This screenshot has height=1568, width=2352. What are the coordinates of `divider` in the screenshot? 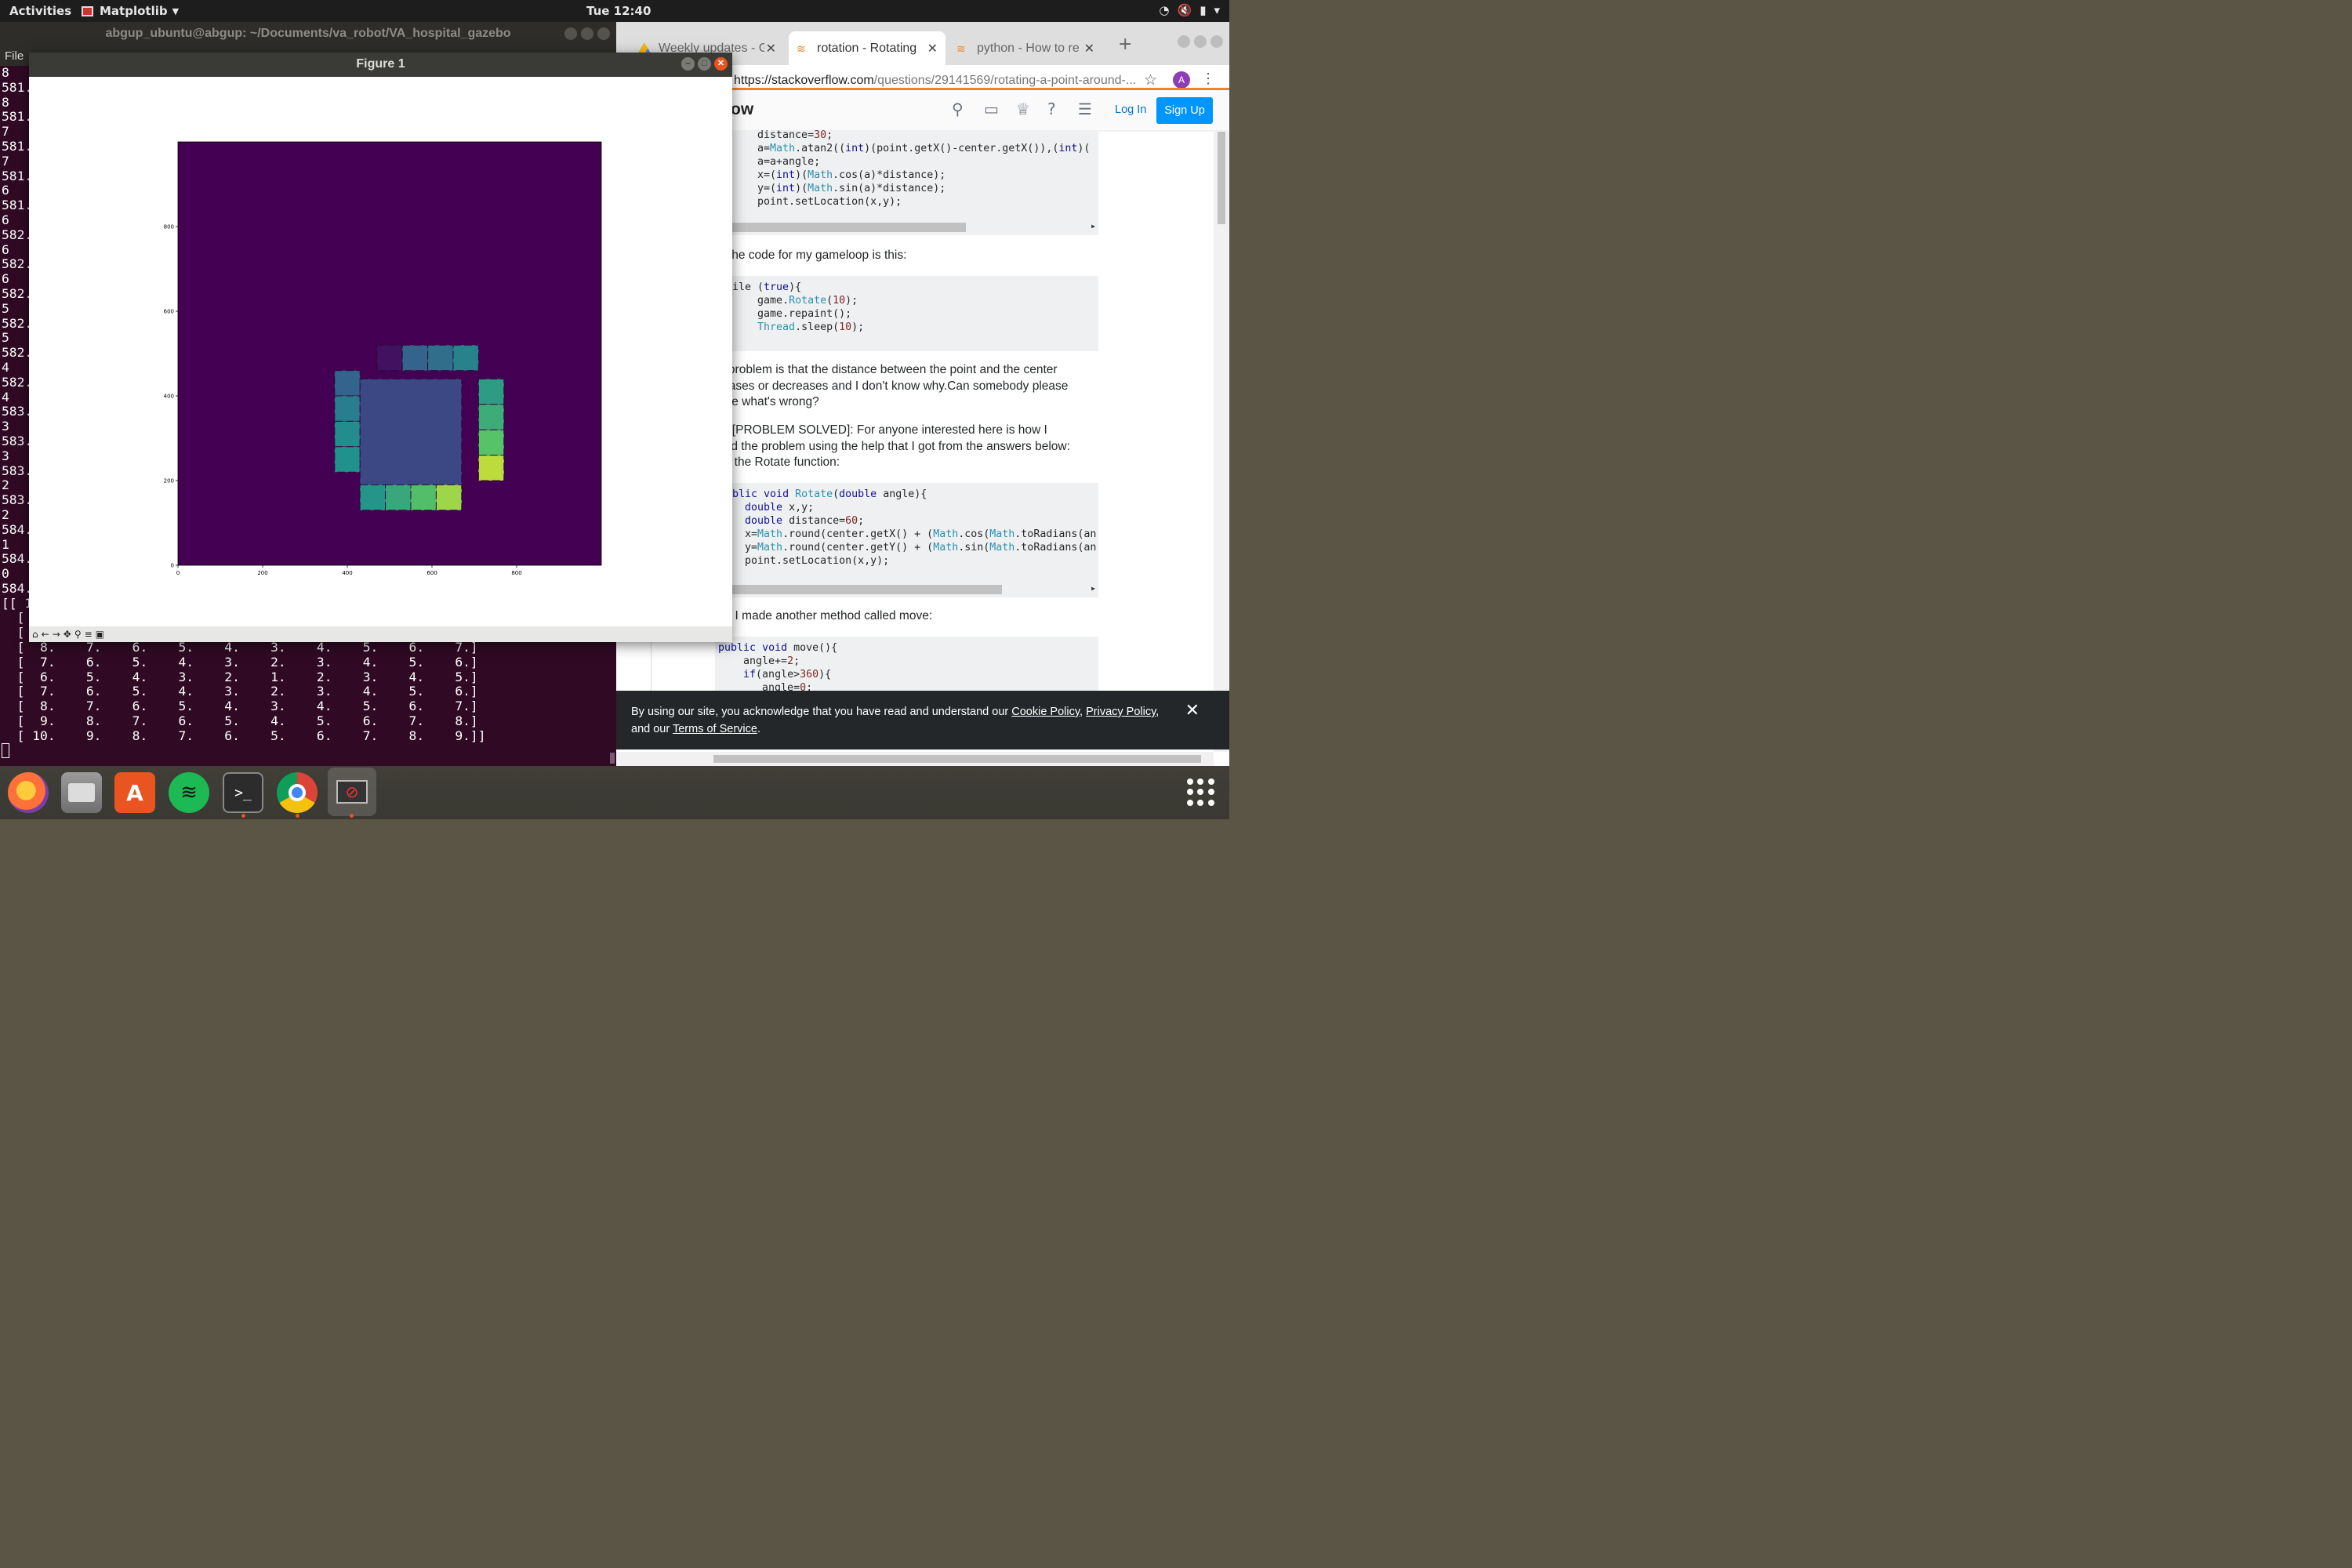 It's located at (651, 666).